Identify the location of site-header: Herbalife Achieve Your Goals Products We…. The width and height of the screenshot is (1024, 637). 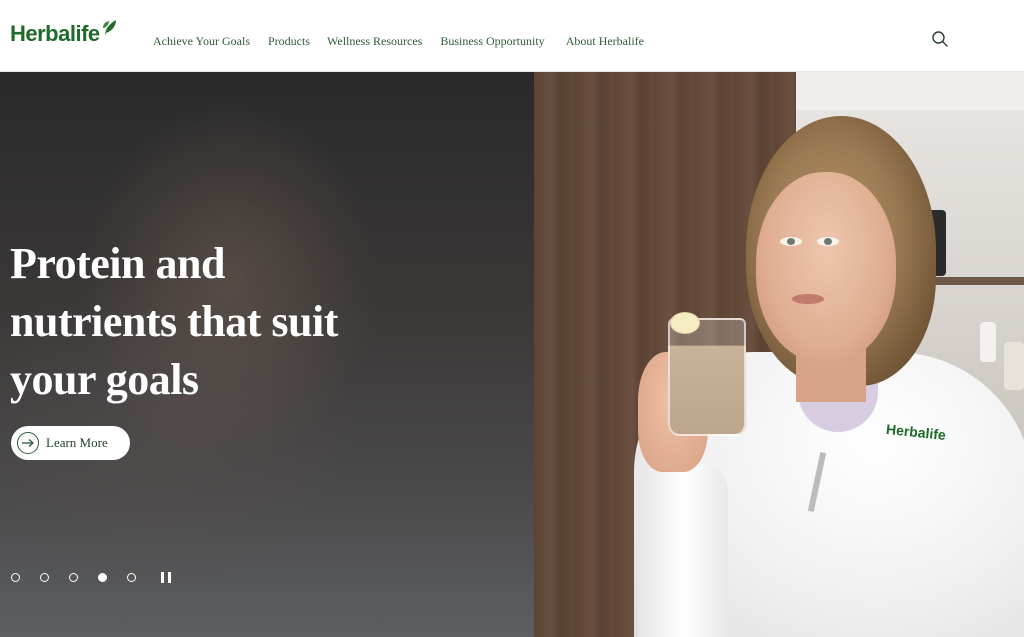
(512, 36).